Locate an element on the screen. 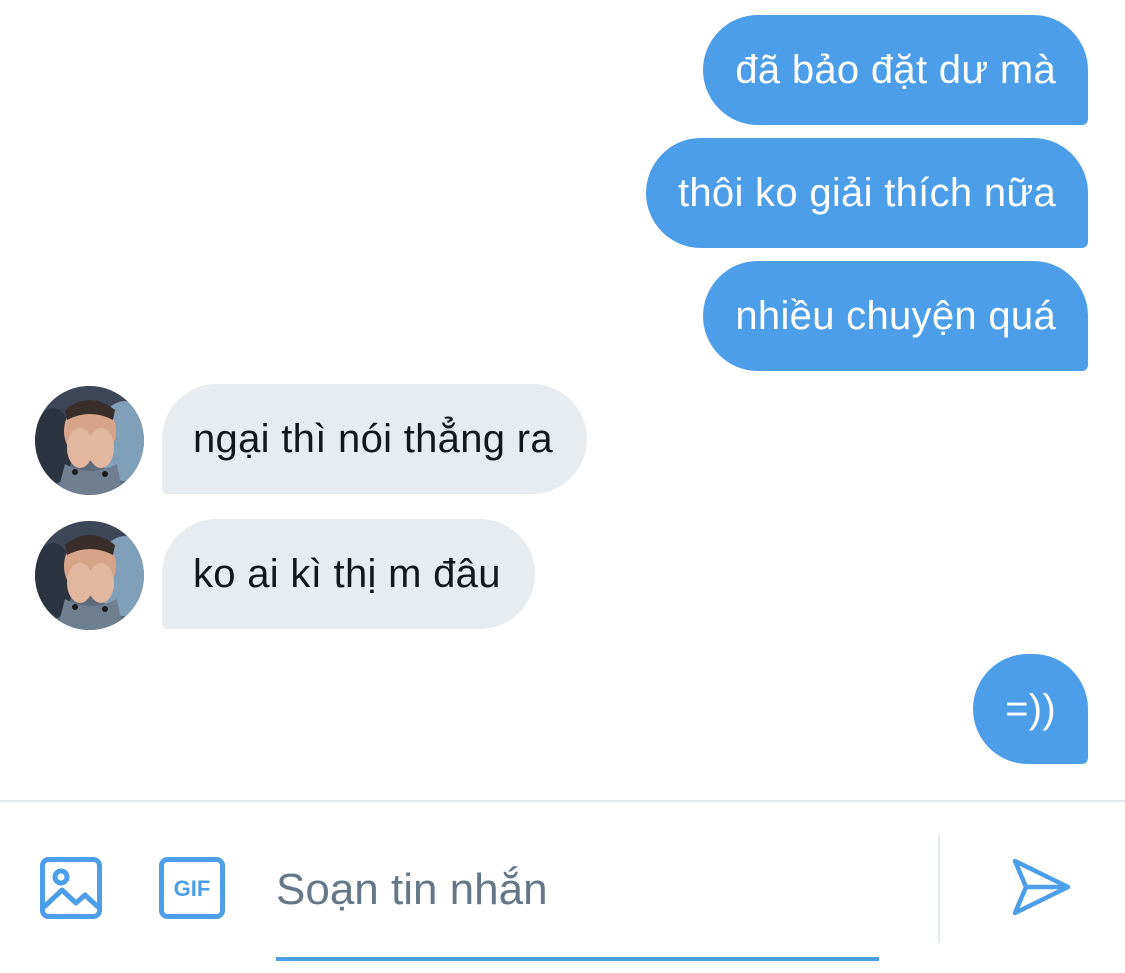 The height and width of the screenshot is (973, 1125). message-text: đã bảo đặt dư mà is located at coordinates (895, 69).